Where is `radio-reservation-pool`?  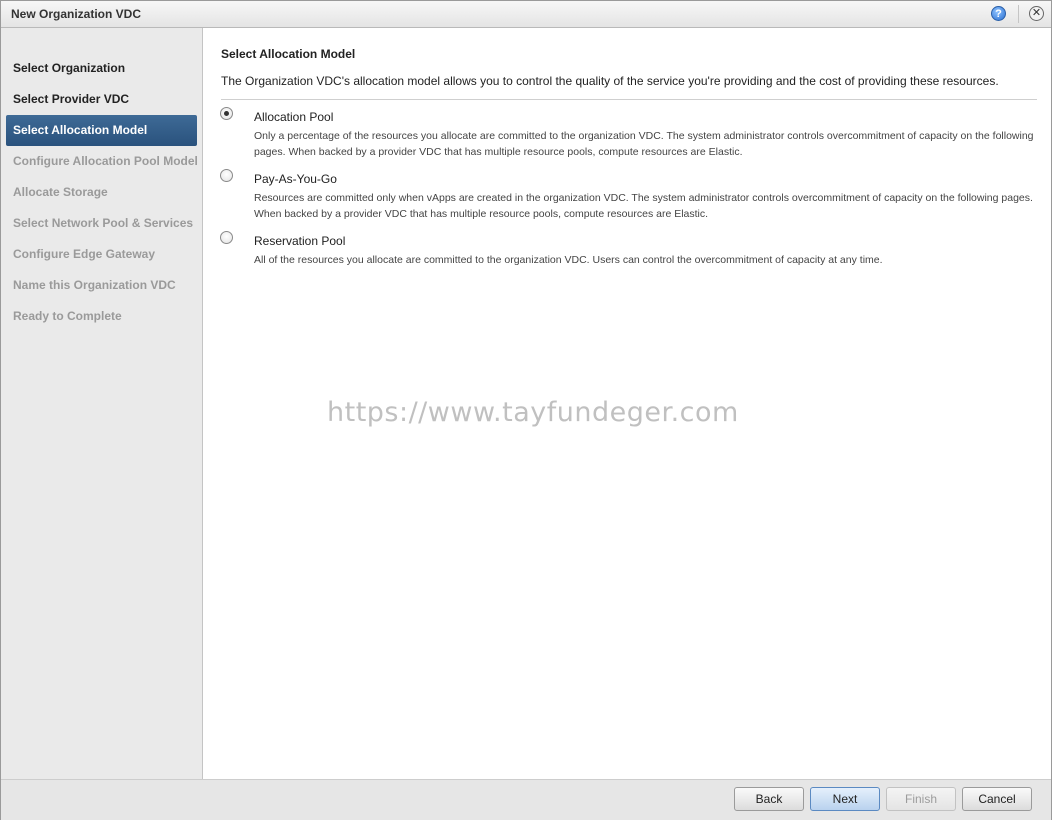 radio-reservation-pool is located at coordinates (226, 237).